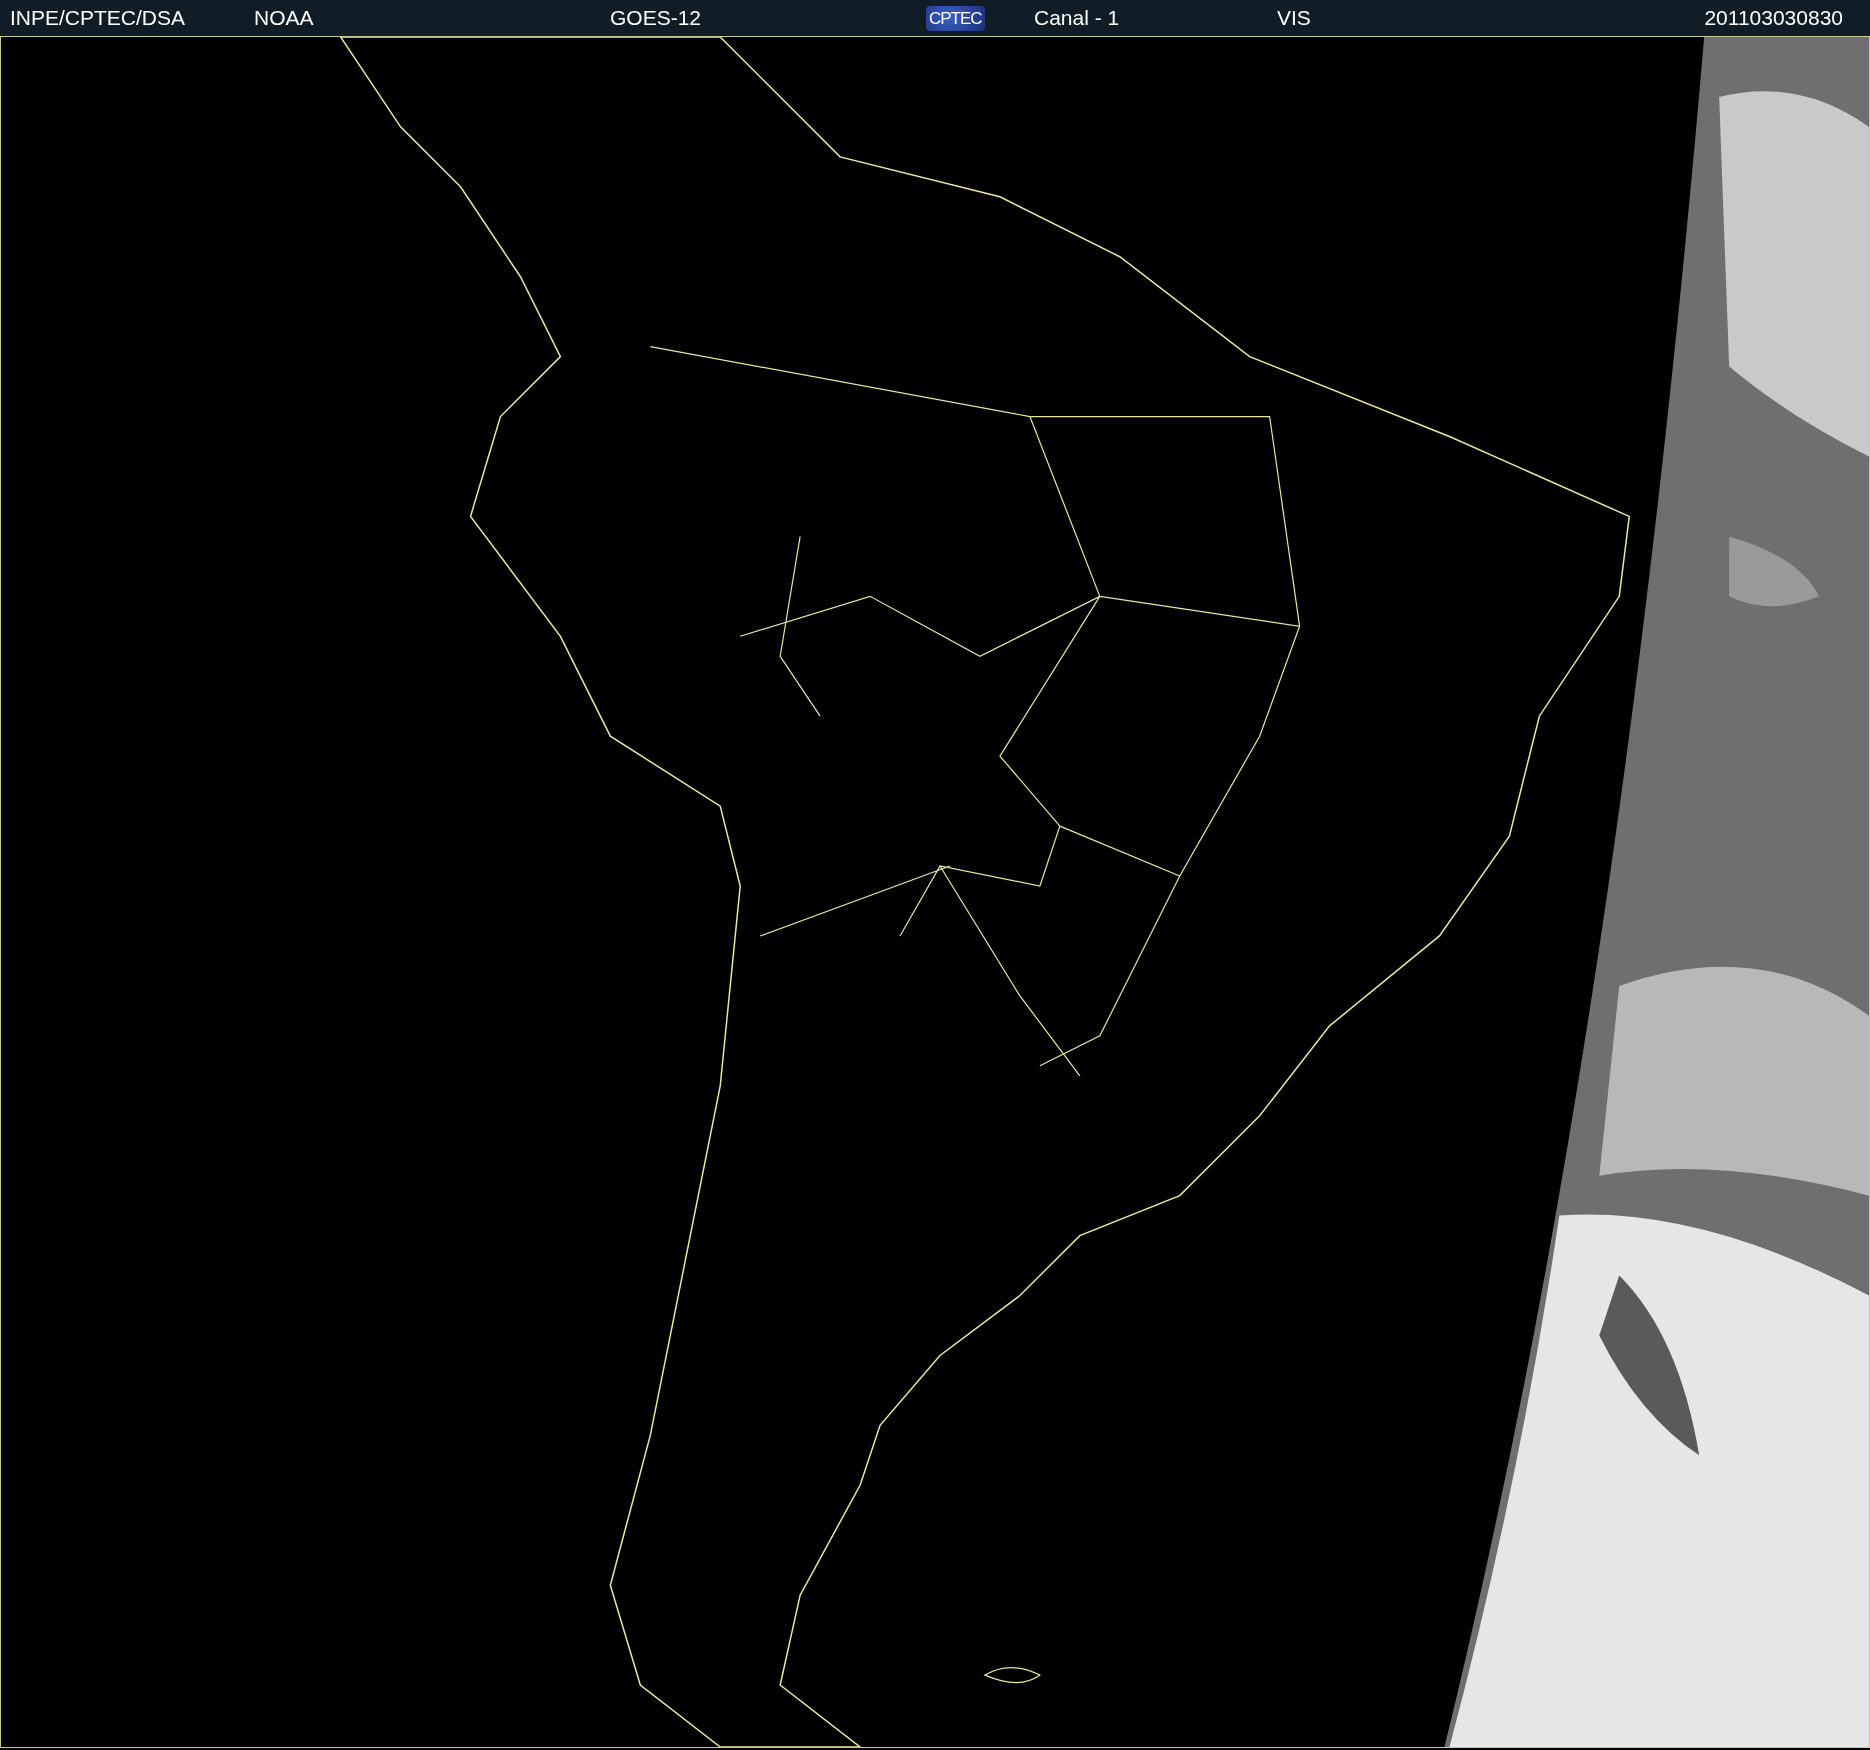 The height and width of the screenshot is (1750, 1870). I want to click on header-label: 201103030830, so click(1773, 18).